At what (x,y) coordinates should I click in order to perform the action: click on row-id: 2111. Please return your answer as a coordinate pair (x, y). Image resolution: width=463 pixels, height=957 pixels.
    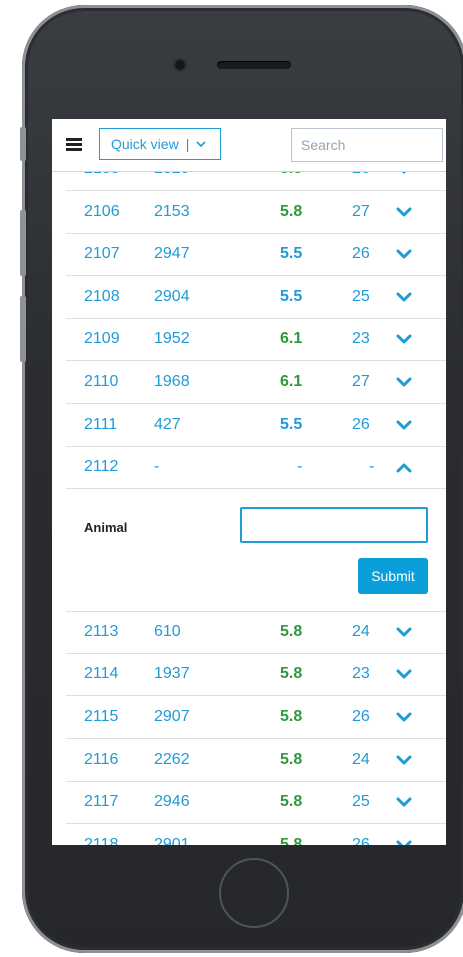
    Looking at the image, I should click on (100, 425).